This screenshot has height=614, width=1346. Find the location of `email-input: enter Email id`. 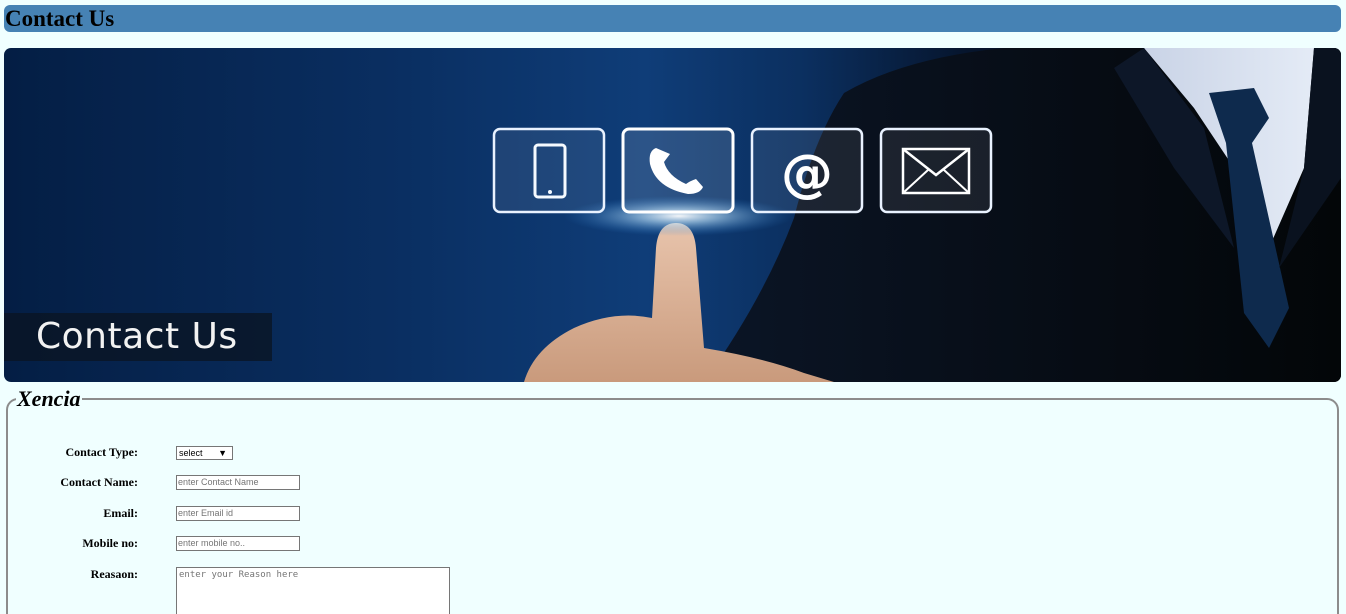

email-input: enter Email id is located at coordinates (238, 513).